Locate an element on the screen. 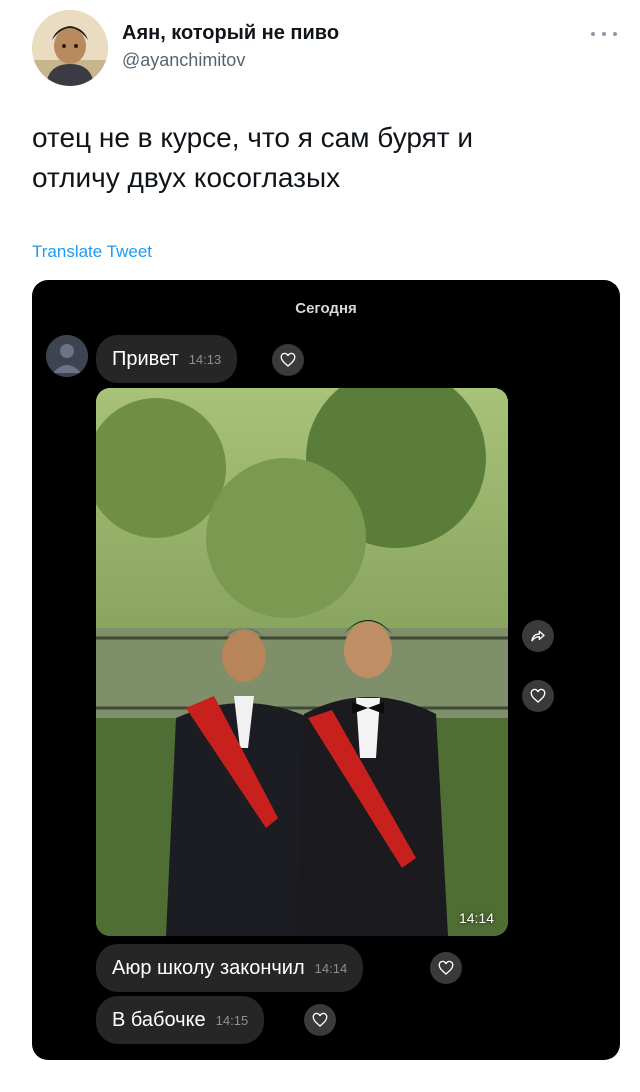  chat-message-time: 14:15 is located at coordinates (232, 1020).